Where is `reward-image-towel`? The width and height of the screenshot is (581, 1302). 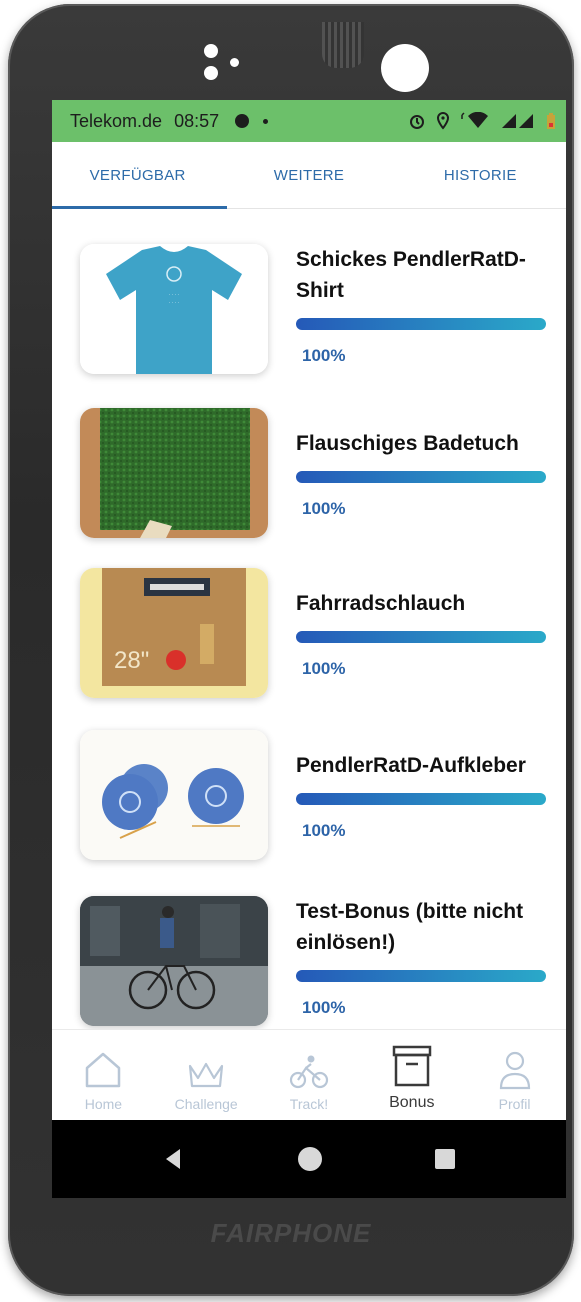
reward-image-towel is located at coordinates (174, 473).